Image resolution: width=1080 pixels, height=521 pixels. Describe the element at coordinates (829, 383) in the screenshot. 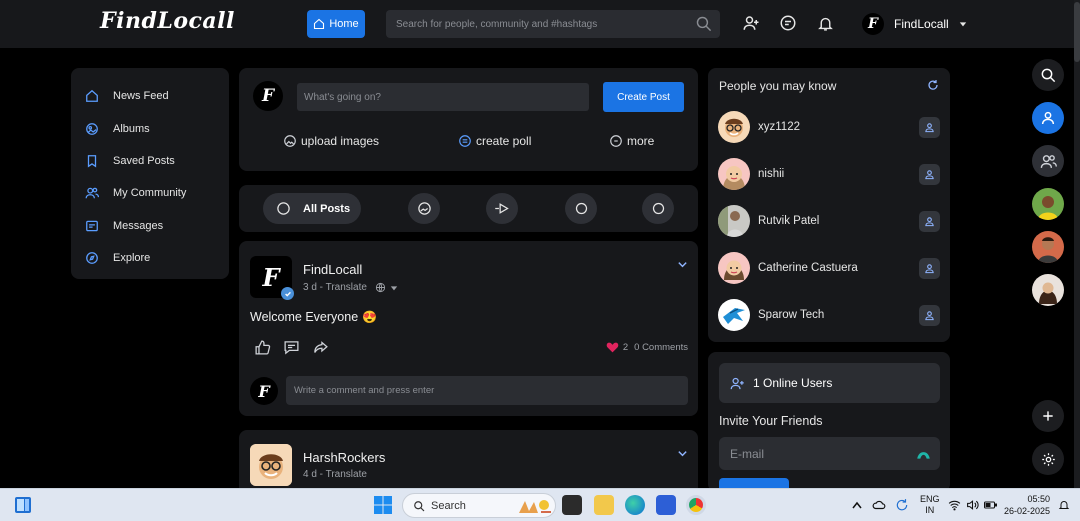

I see `online-users-button: 1 Online Users` at that location.